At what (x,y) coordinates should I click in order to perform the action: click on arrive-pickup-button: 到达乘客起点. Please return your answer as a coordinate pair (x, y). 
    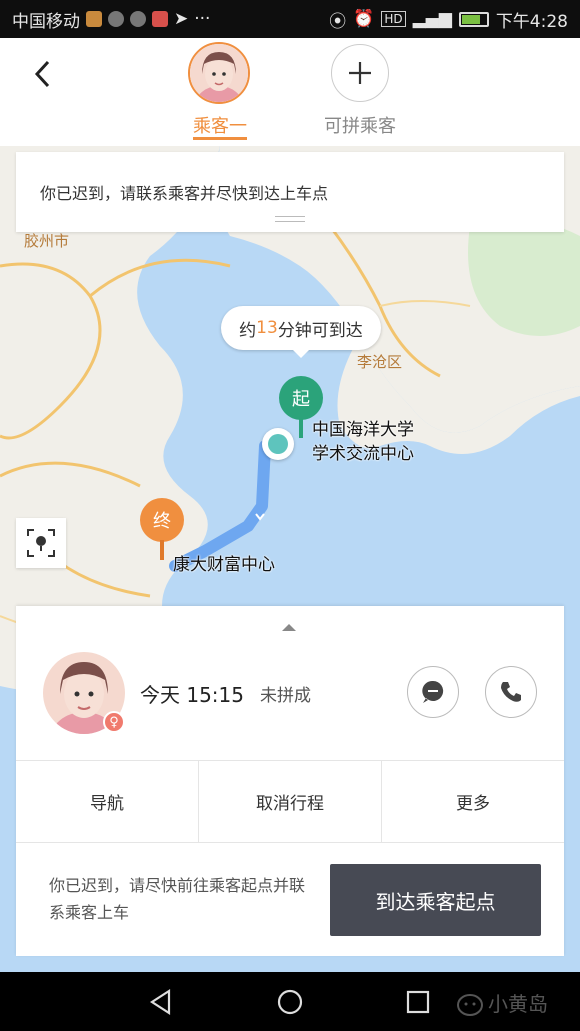
    Looking at the image, I should click on (435, 900).